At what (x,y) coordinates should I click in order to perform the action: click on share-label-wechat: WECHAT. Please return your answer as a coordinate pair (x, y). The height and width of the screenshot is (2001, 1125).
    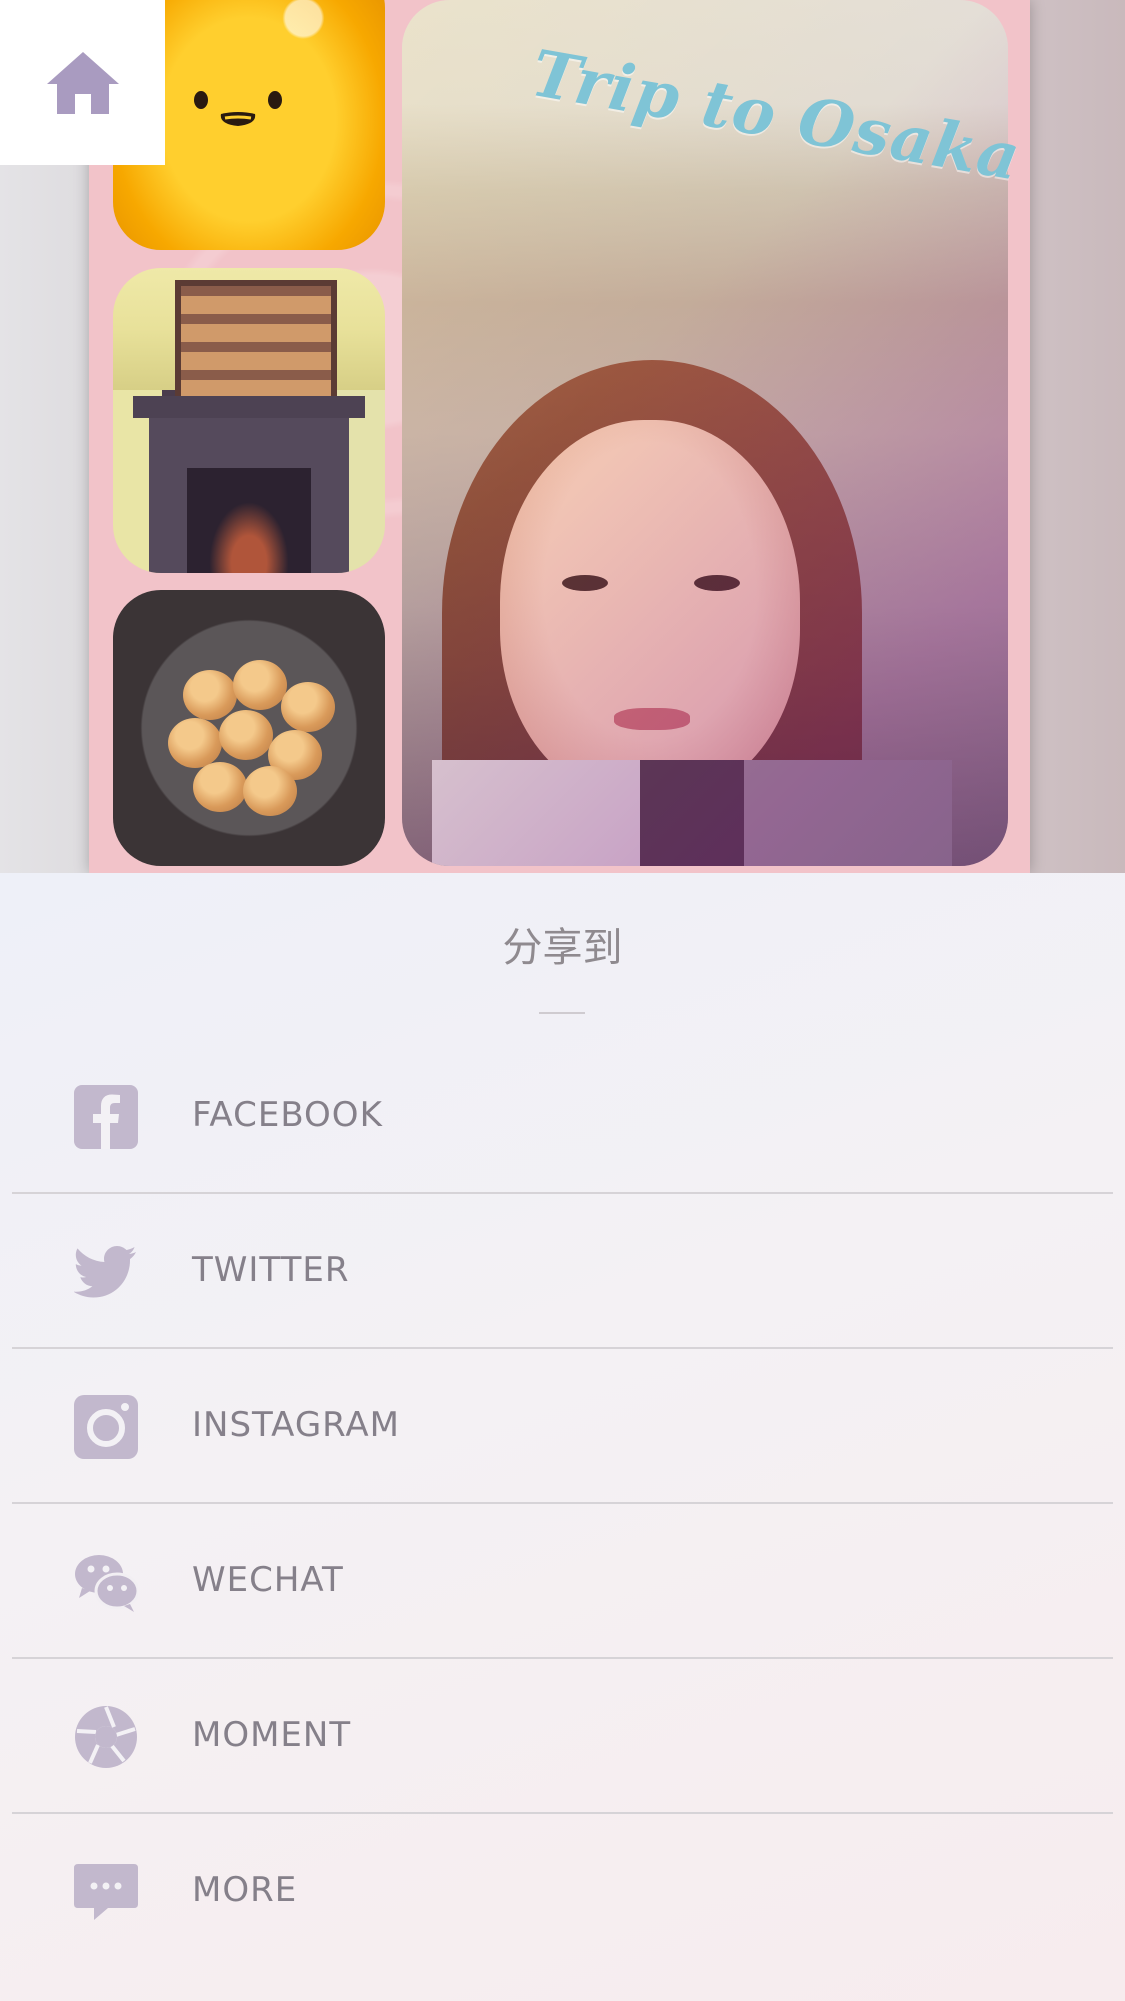
    Looking at the image, I should click on (268, 1580).